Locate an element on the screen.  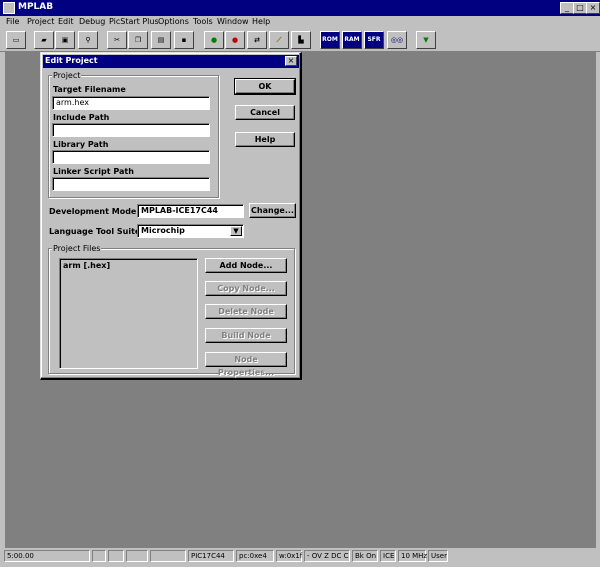
menu-edit: Edit is located at coordinates (66, 21).